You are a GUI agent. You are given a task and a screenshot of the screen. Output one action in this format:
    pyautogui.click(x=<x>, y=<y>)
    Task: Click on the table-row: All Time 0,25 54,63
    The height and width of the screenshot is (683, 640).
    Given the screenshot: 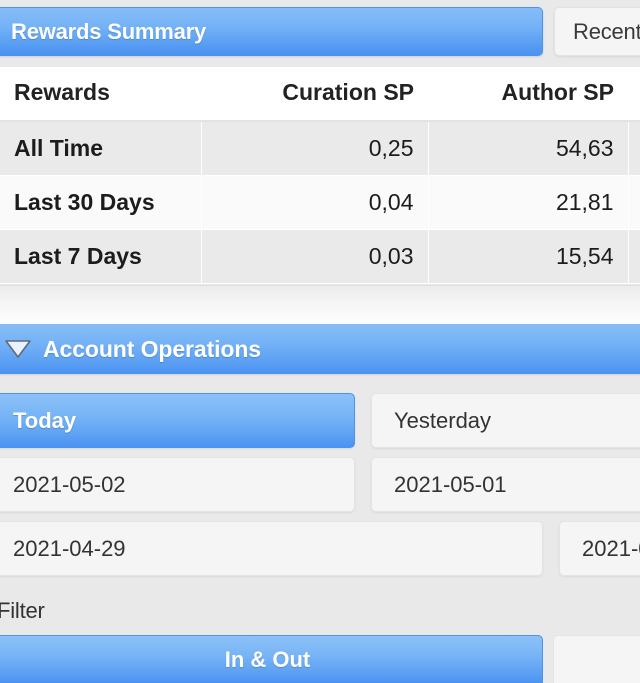 What is the action you would take?
    pyautogui.click(x=320, y=148)
    